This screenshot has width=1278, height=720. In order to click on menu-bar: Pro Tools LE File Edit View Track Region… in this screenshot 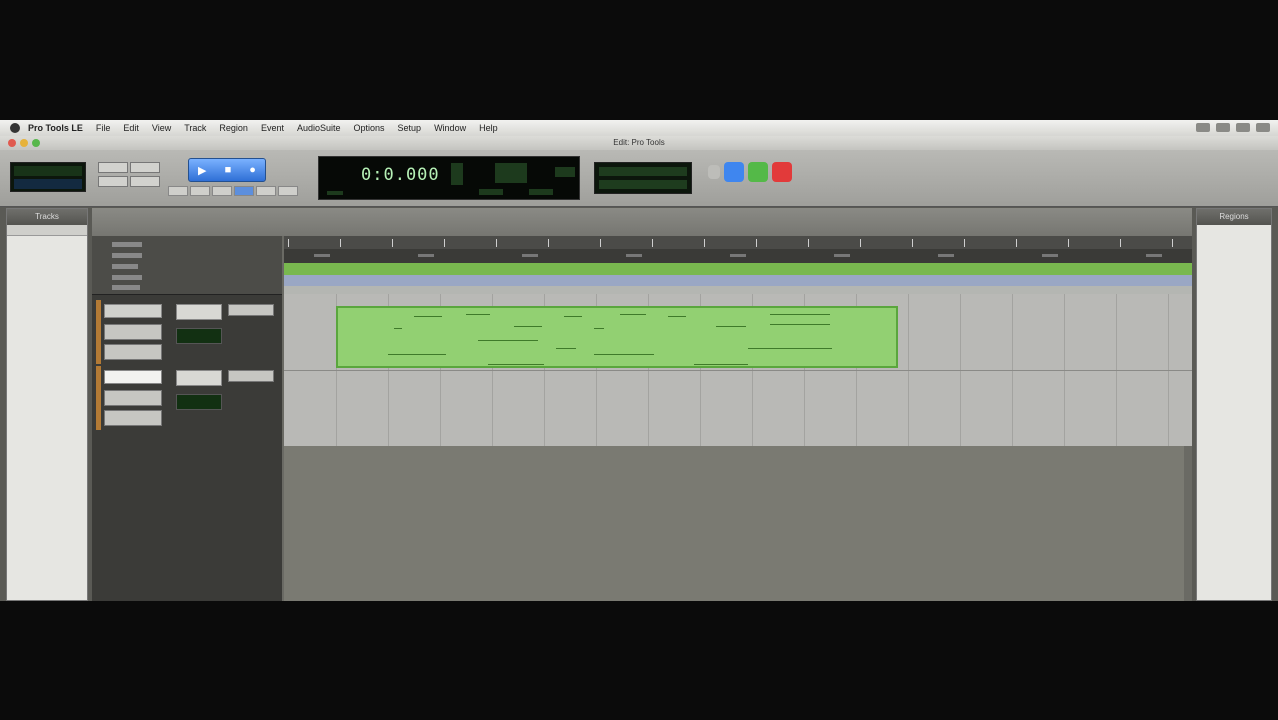, I will do `click(639, 128)`.